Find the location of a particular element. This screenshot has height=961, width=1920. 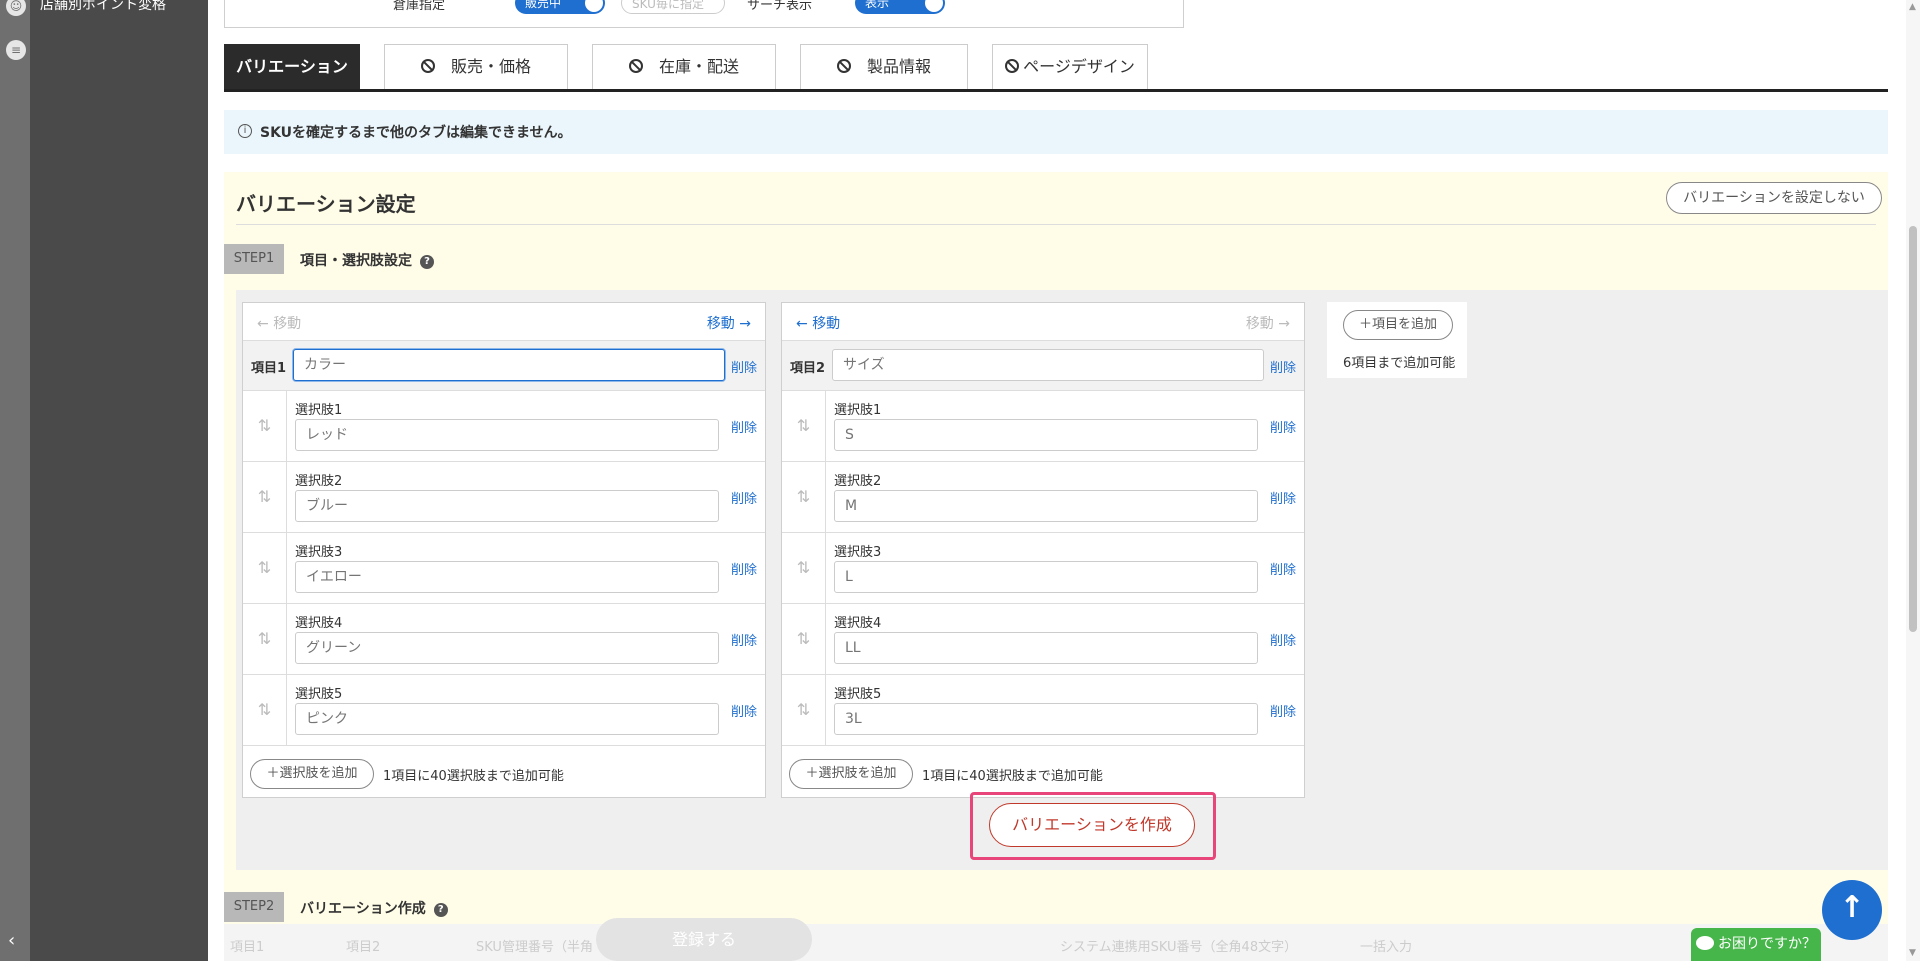

create-variation-highlight: バリエーションを作成 is located at coordinates (1093, 826).